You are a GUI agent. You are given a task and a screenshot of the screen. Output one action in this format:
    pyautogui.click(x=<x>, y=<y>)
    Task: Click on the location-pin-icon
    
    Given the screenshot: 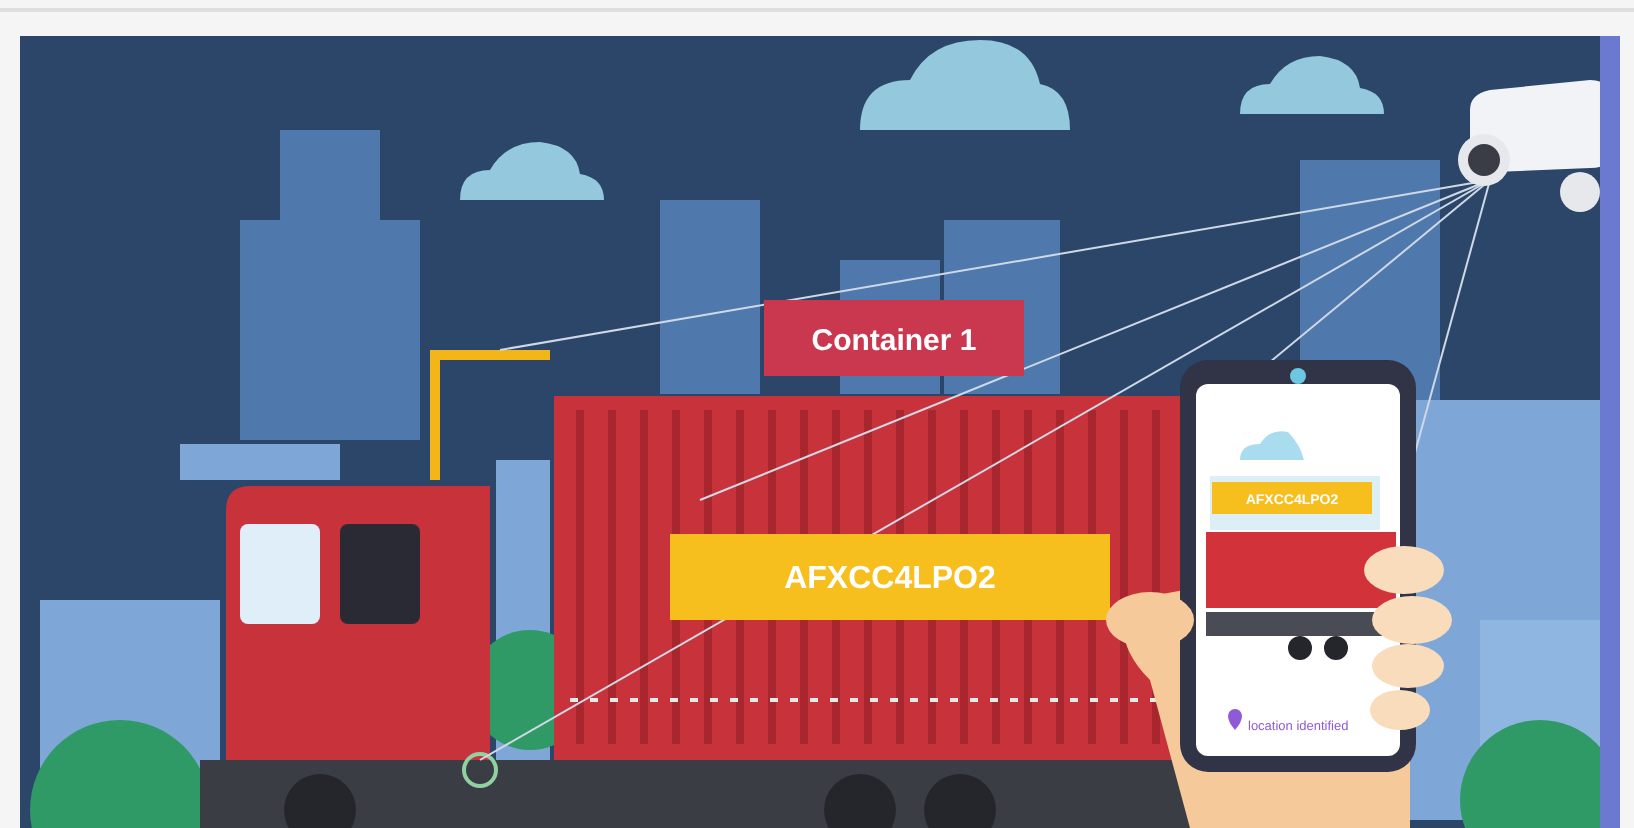 What is the action you would take?
    pyautogui.click(x=1235, y=719)
    